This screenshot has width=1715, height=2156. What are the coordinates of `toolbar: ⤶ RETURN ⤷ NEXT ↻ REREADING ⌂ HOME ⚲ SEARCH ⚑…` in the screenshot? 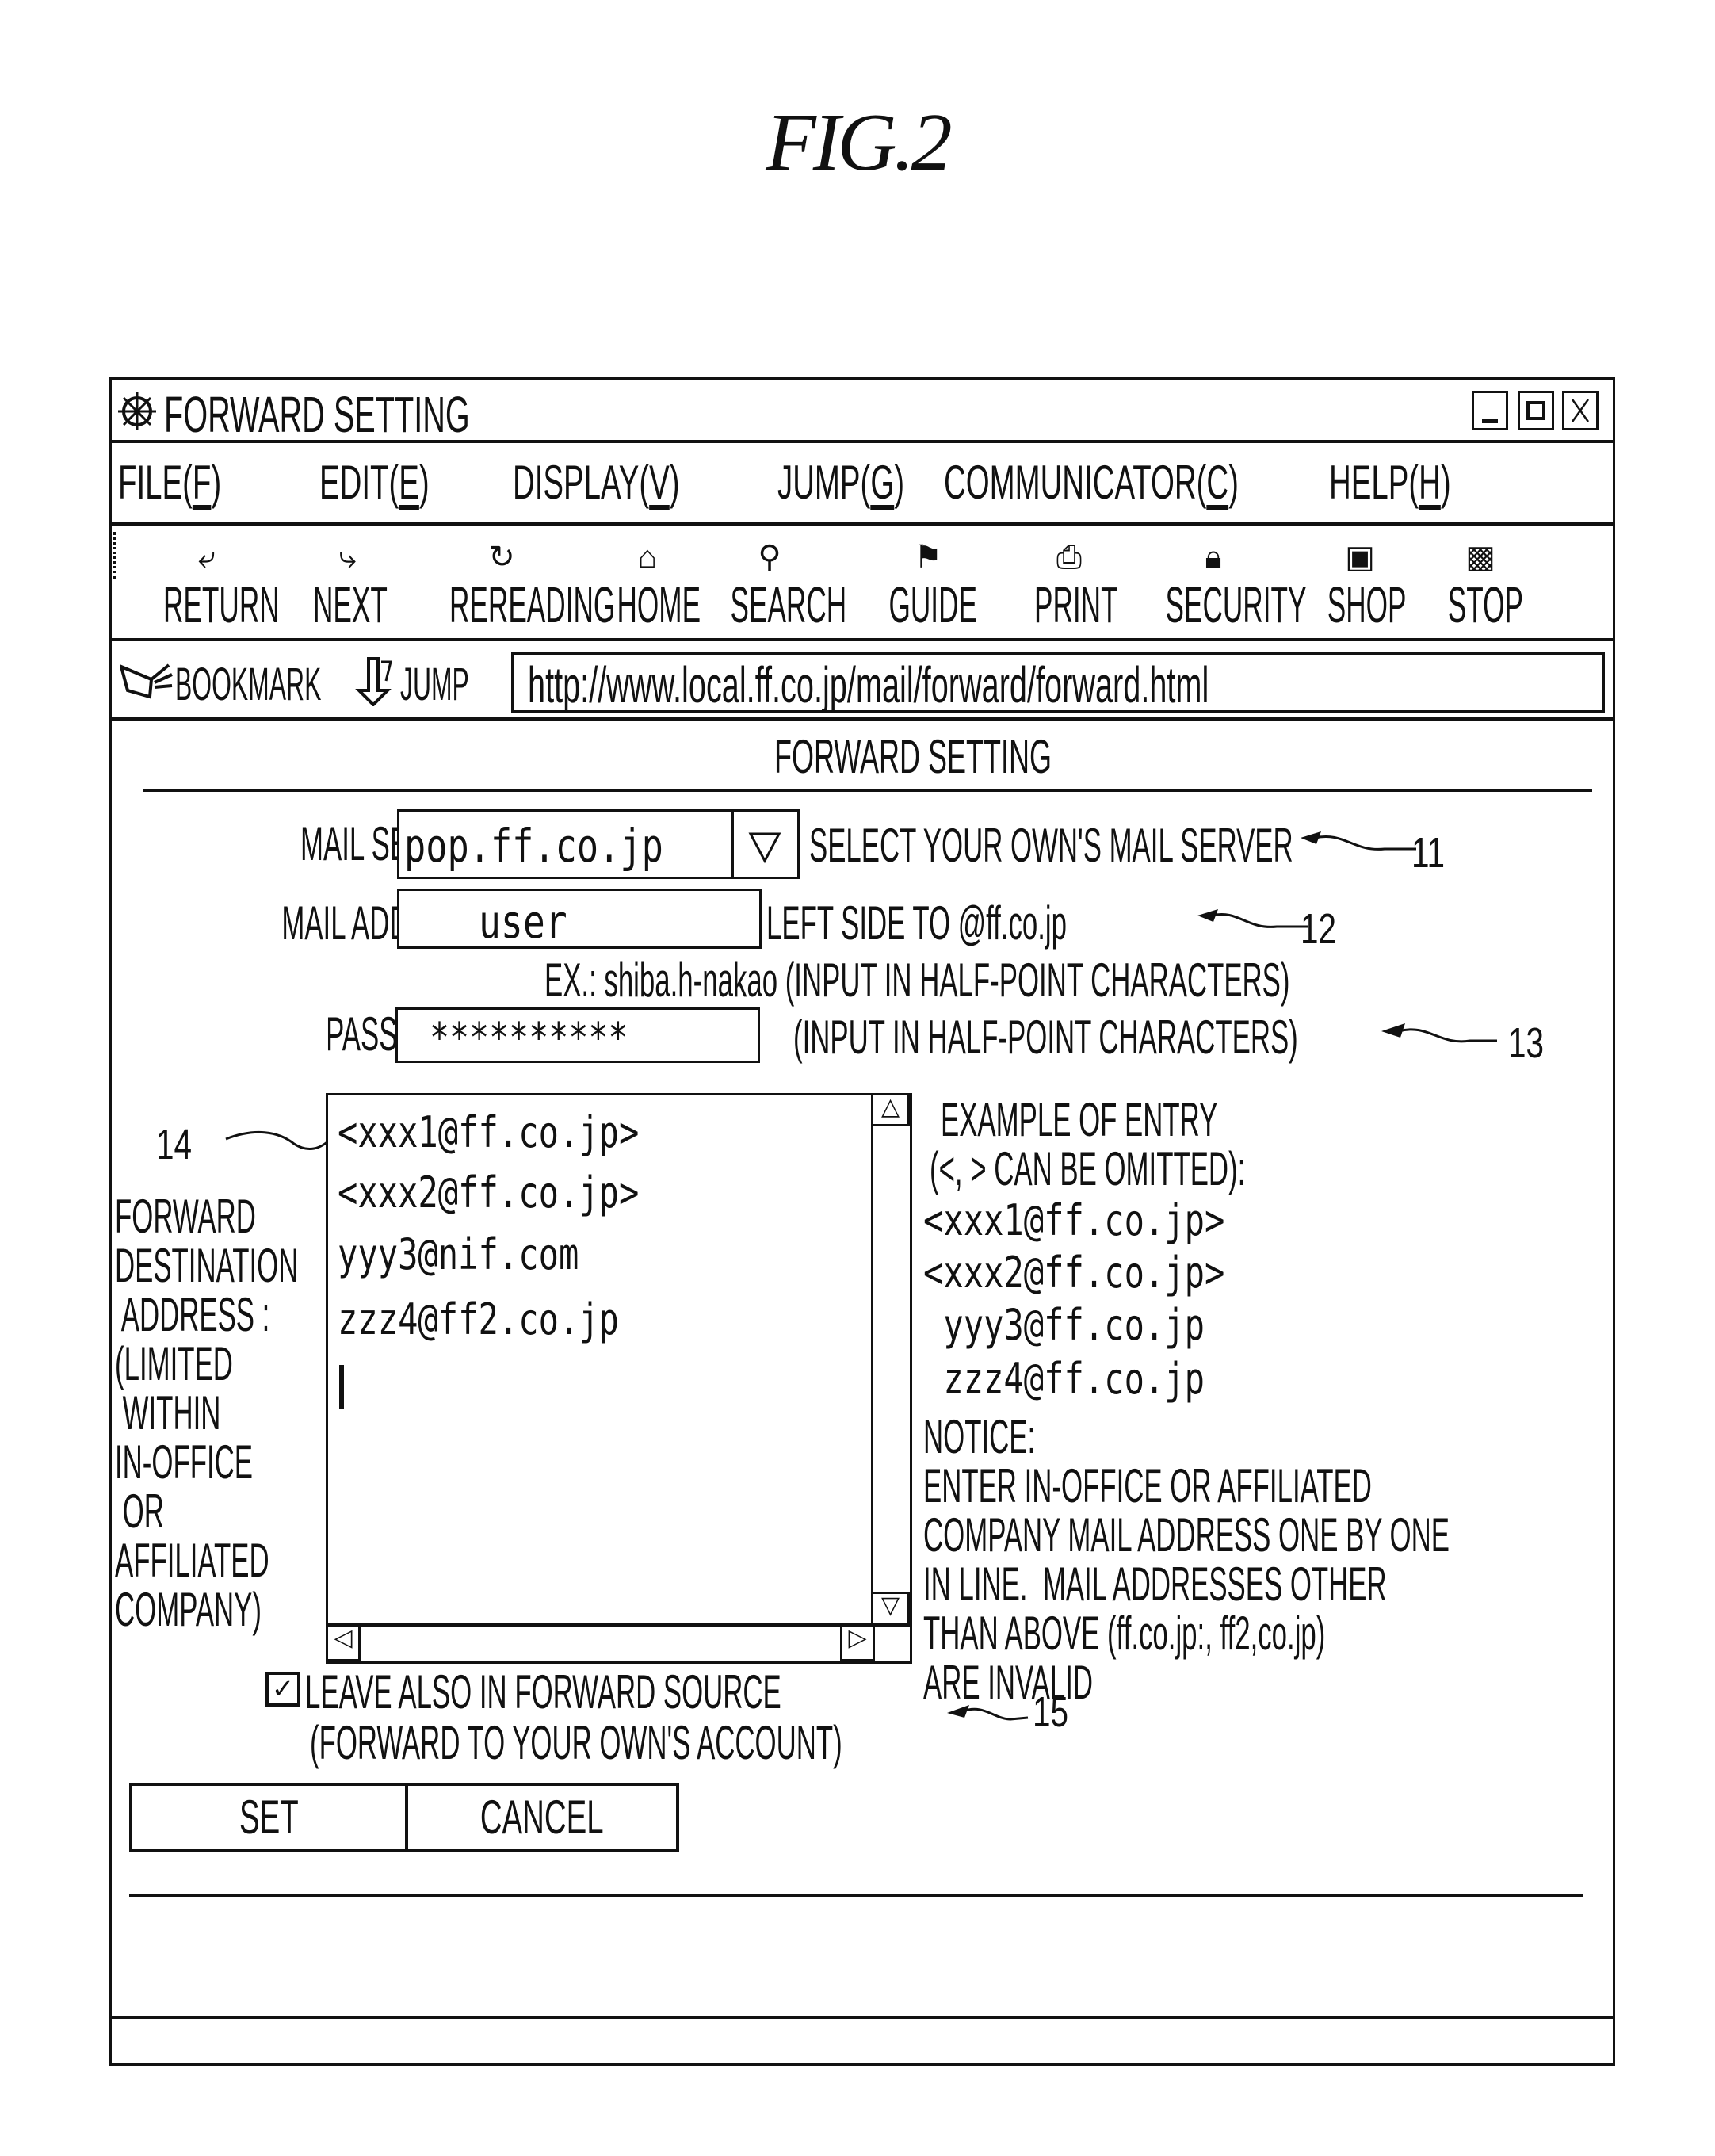 It's located at (862, 583).